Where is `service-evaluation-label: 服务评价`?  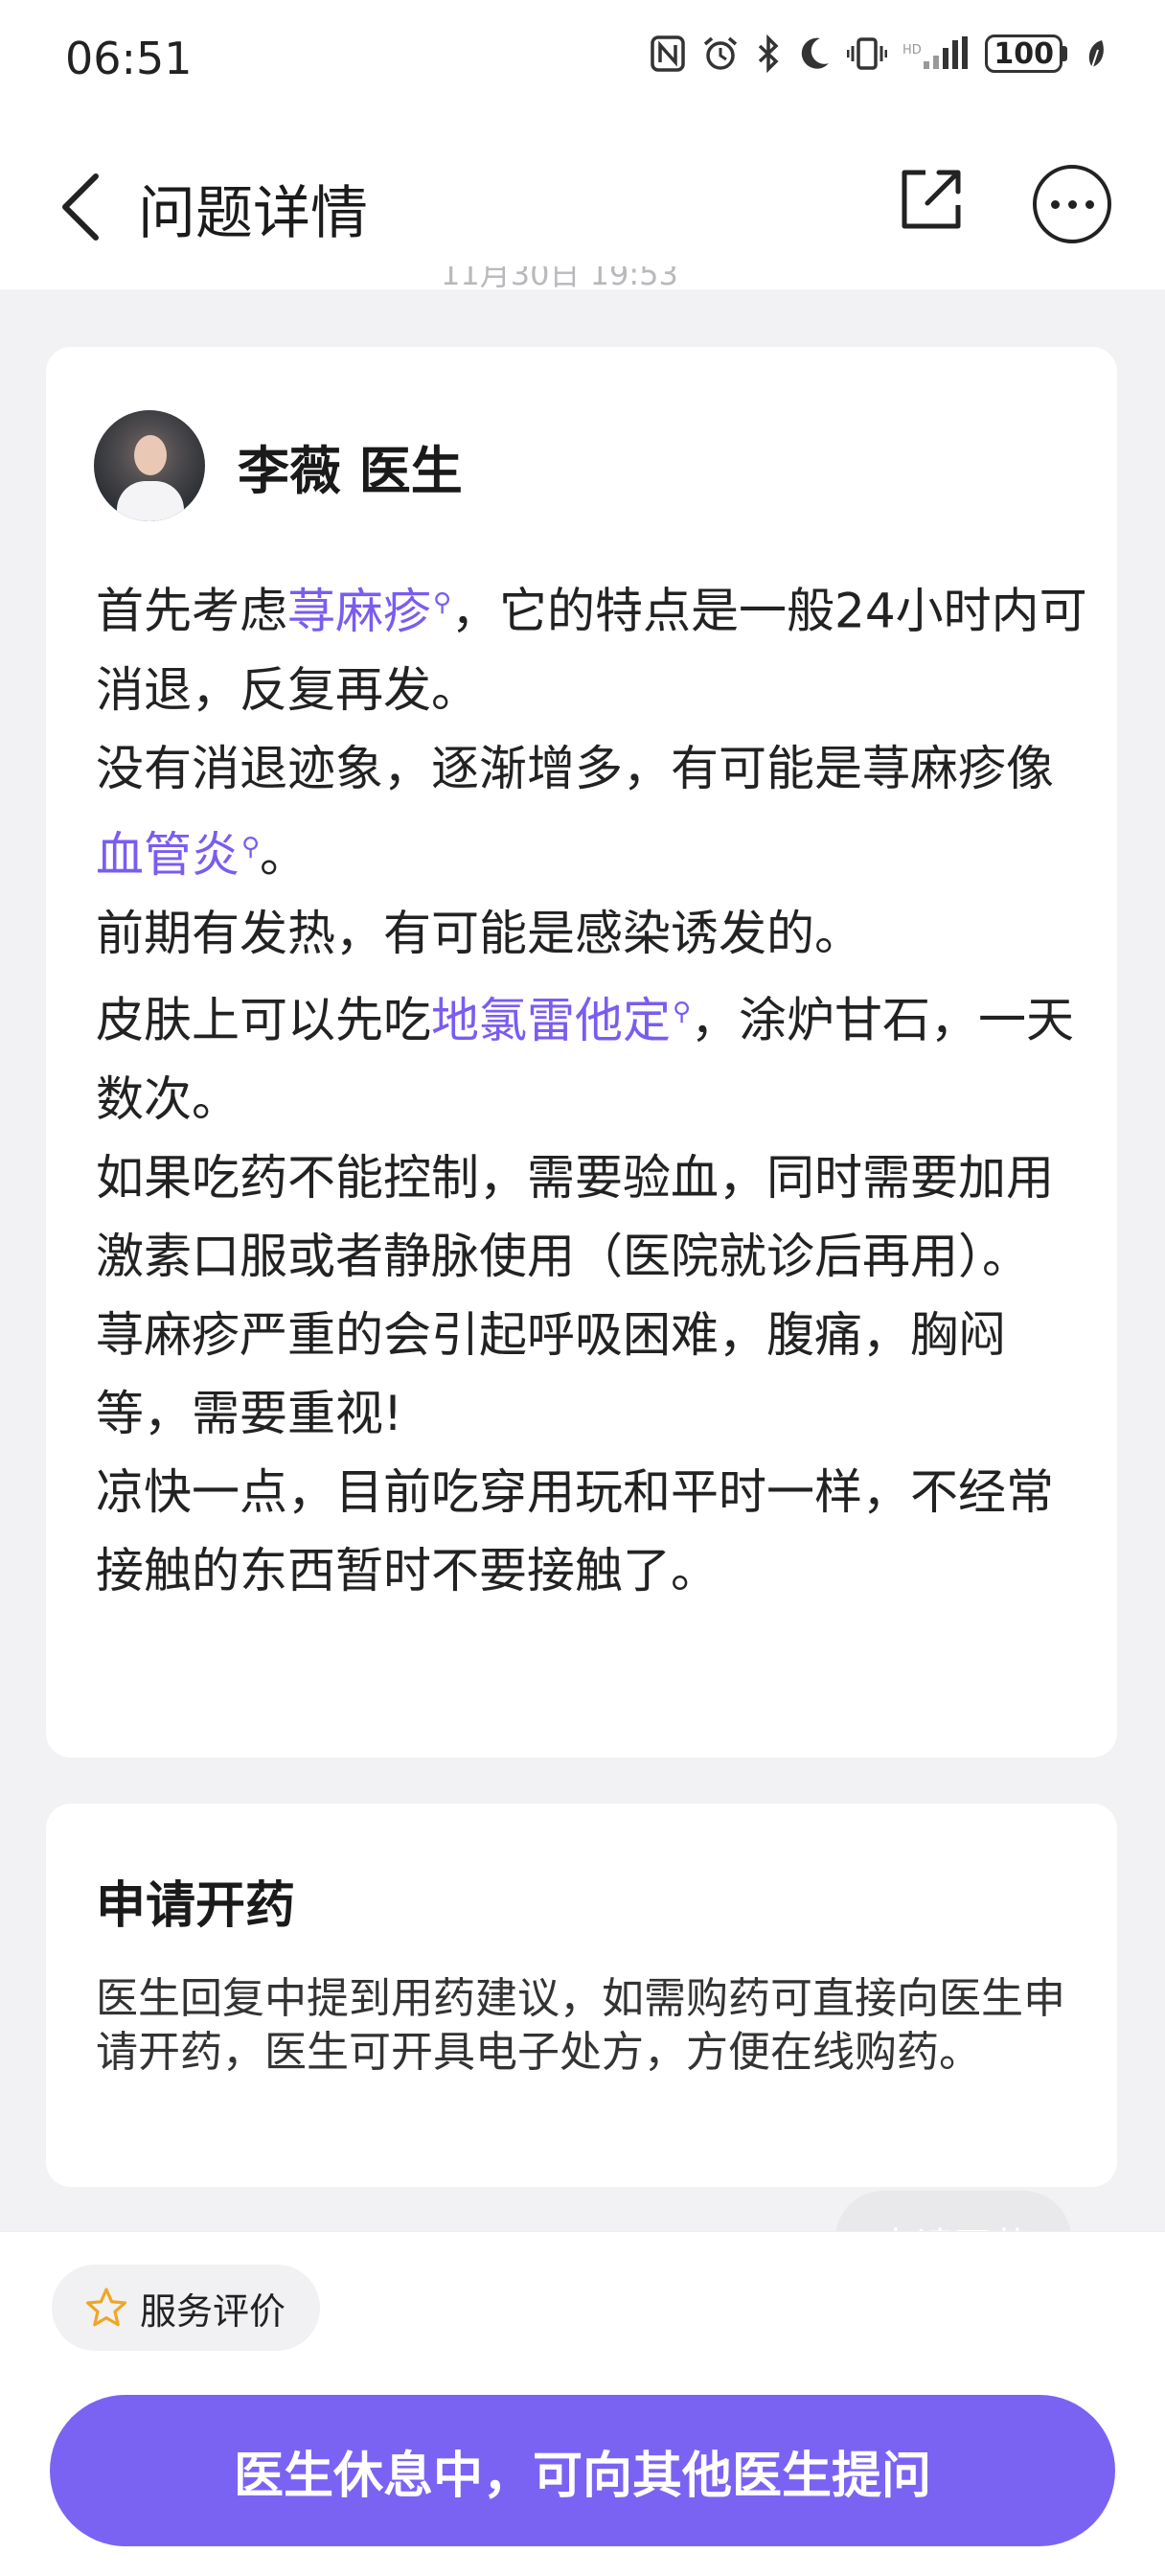
service-evaluation-label: 服务评价 is located at coordinates (213, 2311).